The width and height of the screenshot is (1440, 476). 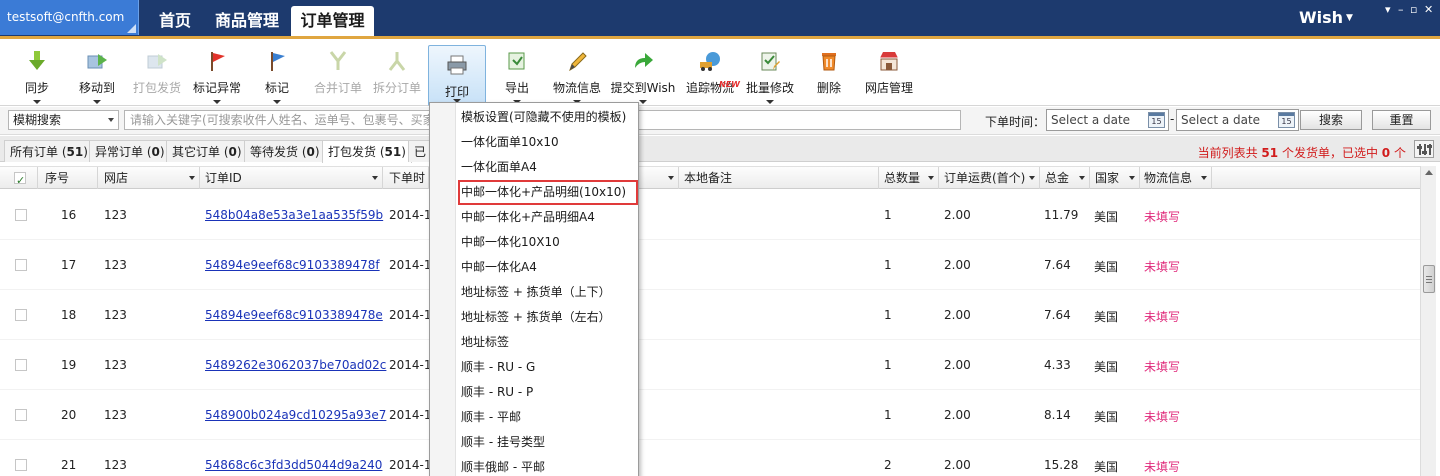 I want to click on menu-item-sf-surface: 顺丰 - 平邮, so click(x=534, y=417).